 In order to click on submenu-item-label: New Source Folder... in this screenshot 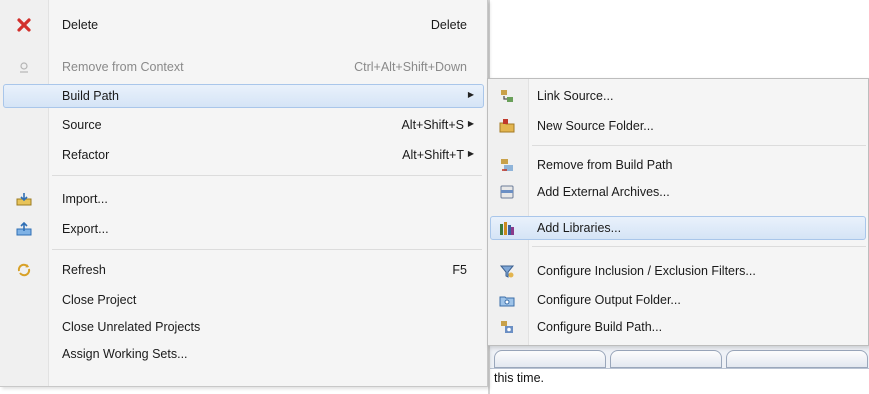, I will do `click(595, 126)`.